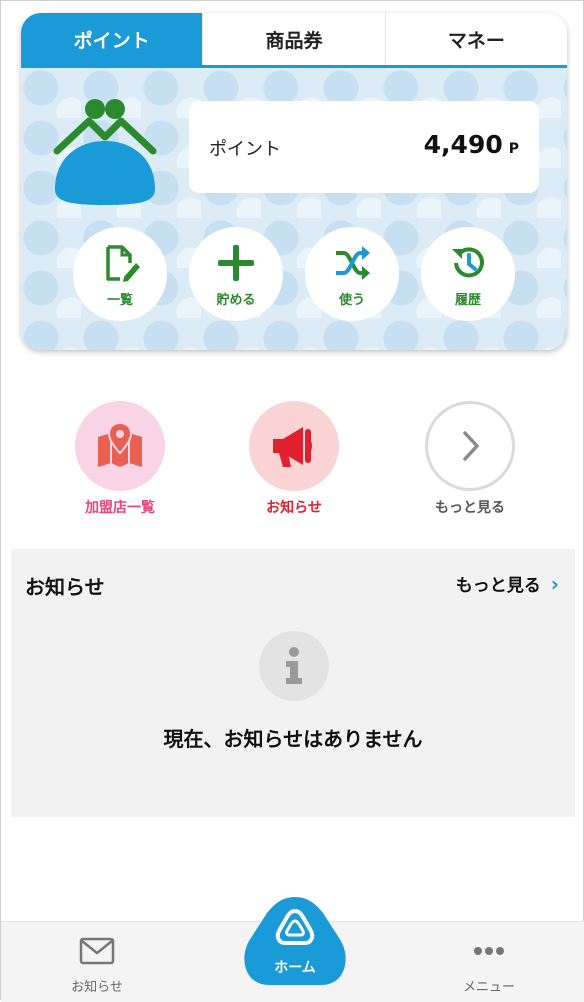  What do you see at coordinates (513, 149) in the screenshot?
I see `point-unit: P` at bounding box center [513, 149].